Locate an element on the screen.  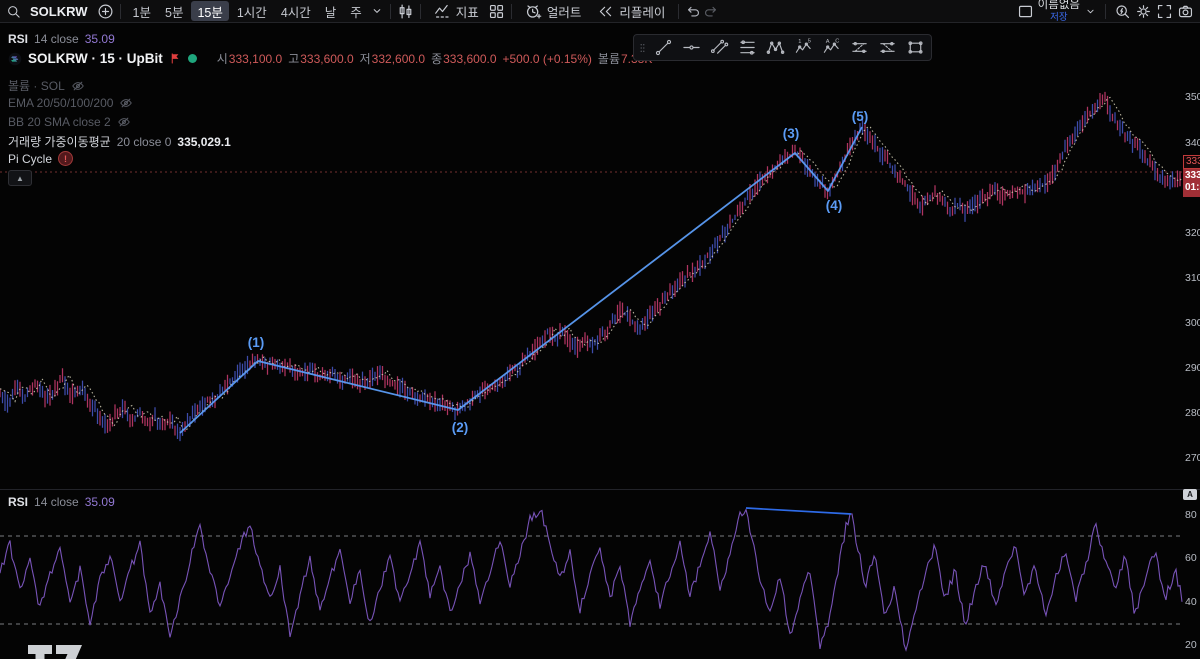
short-position-tool-icon is located at coordinates (887, 47).